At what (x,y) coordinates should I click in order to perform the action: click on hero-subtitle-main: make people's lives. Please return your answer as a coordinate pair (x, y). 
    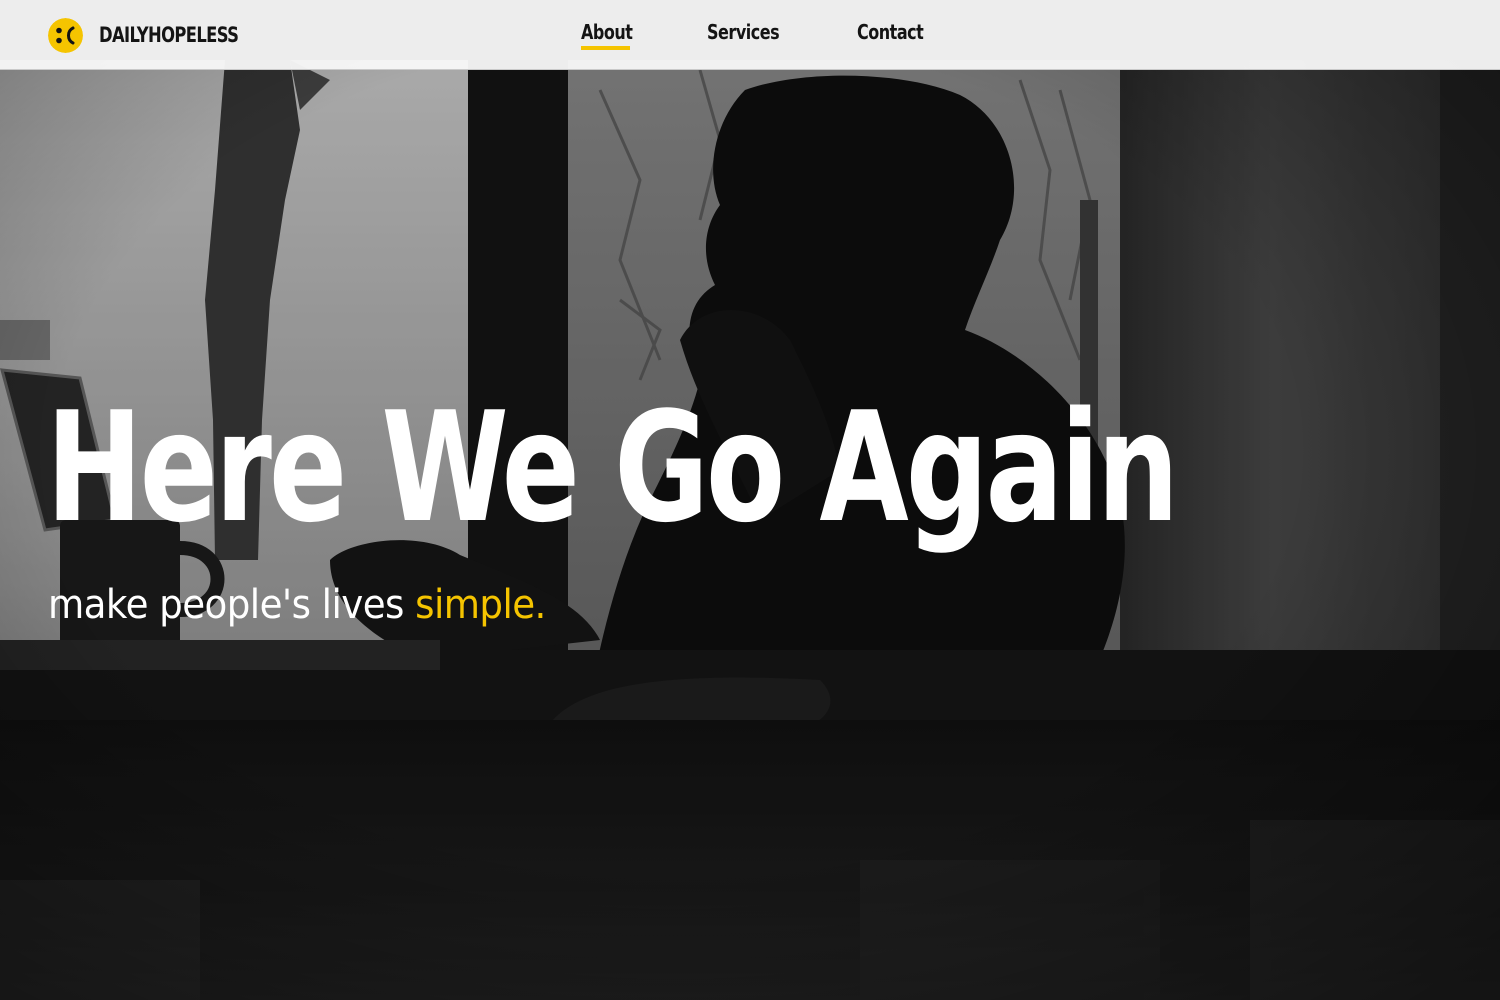
    Looking at the image, I should click on (232, 605).